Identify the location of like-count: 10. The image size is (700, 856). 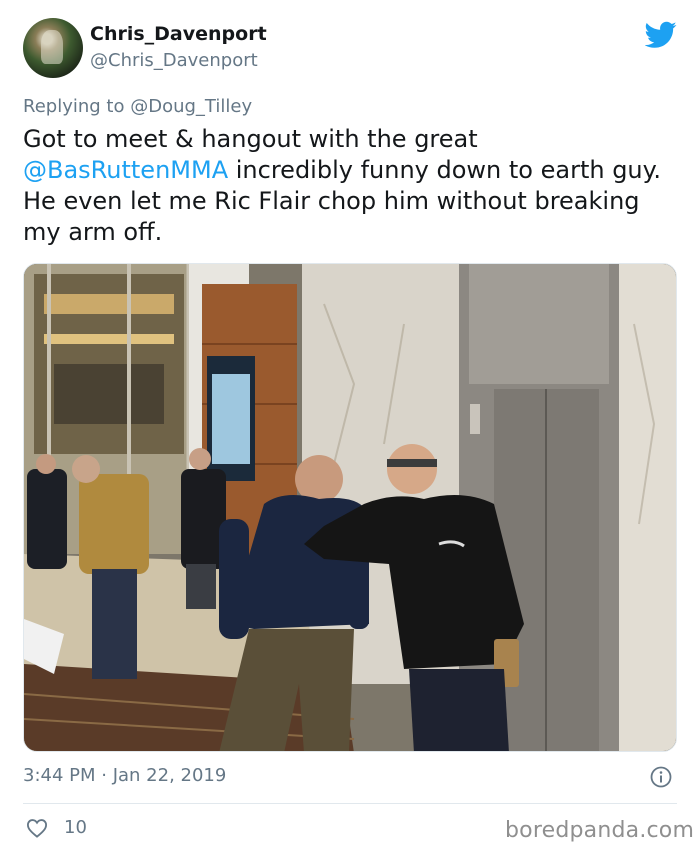
(75, 827).